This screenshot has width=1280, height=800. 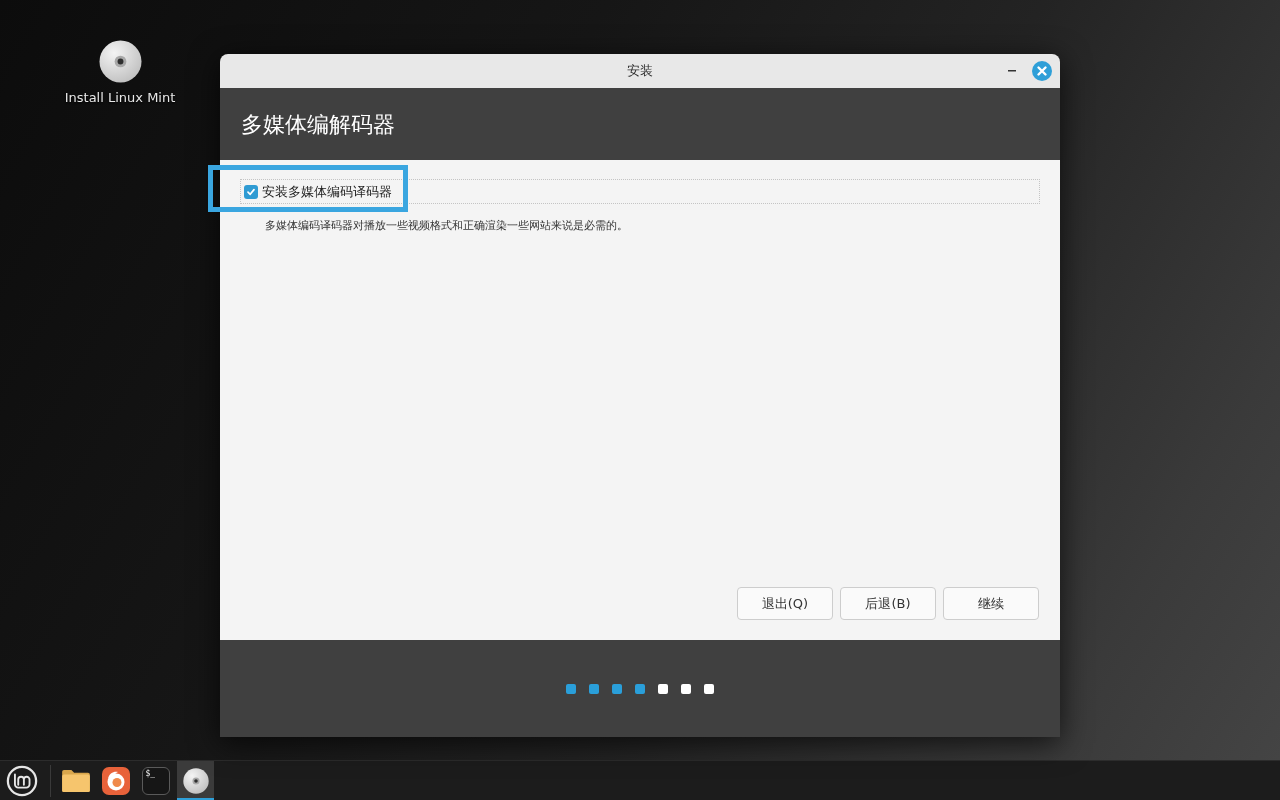 I want to click on checkbox-option: 安装多媒体编码译码器, so click(x=640, y=191).